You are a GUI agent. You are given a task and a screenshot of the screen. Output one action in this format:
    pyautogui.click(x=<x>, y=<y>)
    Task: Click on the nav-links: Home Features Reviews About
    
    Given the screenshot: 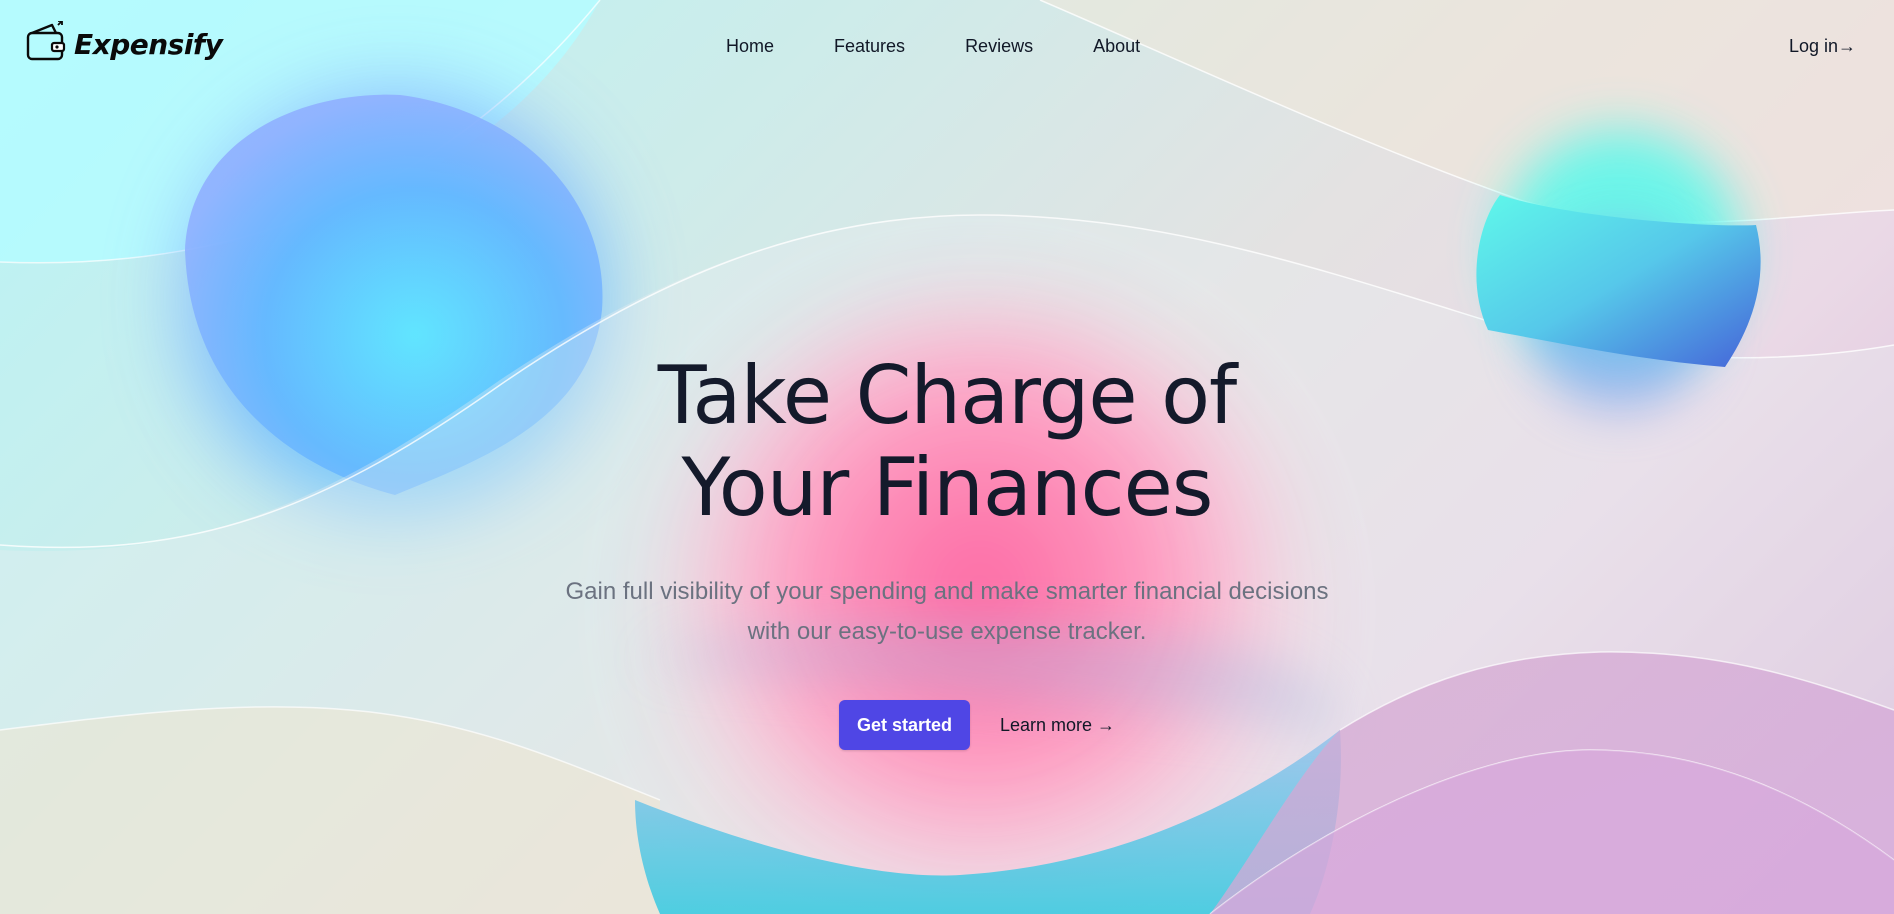 What is the action you would take?
    pyautogui.click(x=963, y=46)
    